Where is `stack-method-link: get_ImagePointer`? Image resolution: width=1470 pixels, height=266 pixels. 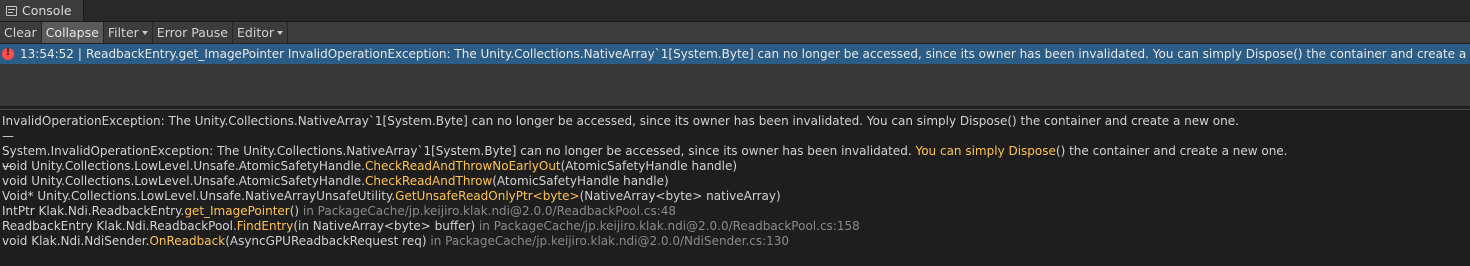 stack-method-link: get_ImagePointer is located at coordinates (236, 211).